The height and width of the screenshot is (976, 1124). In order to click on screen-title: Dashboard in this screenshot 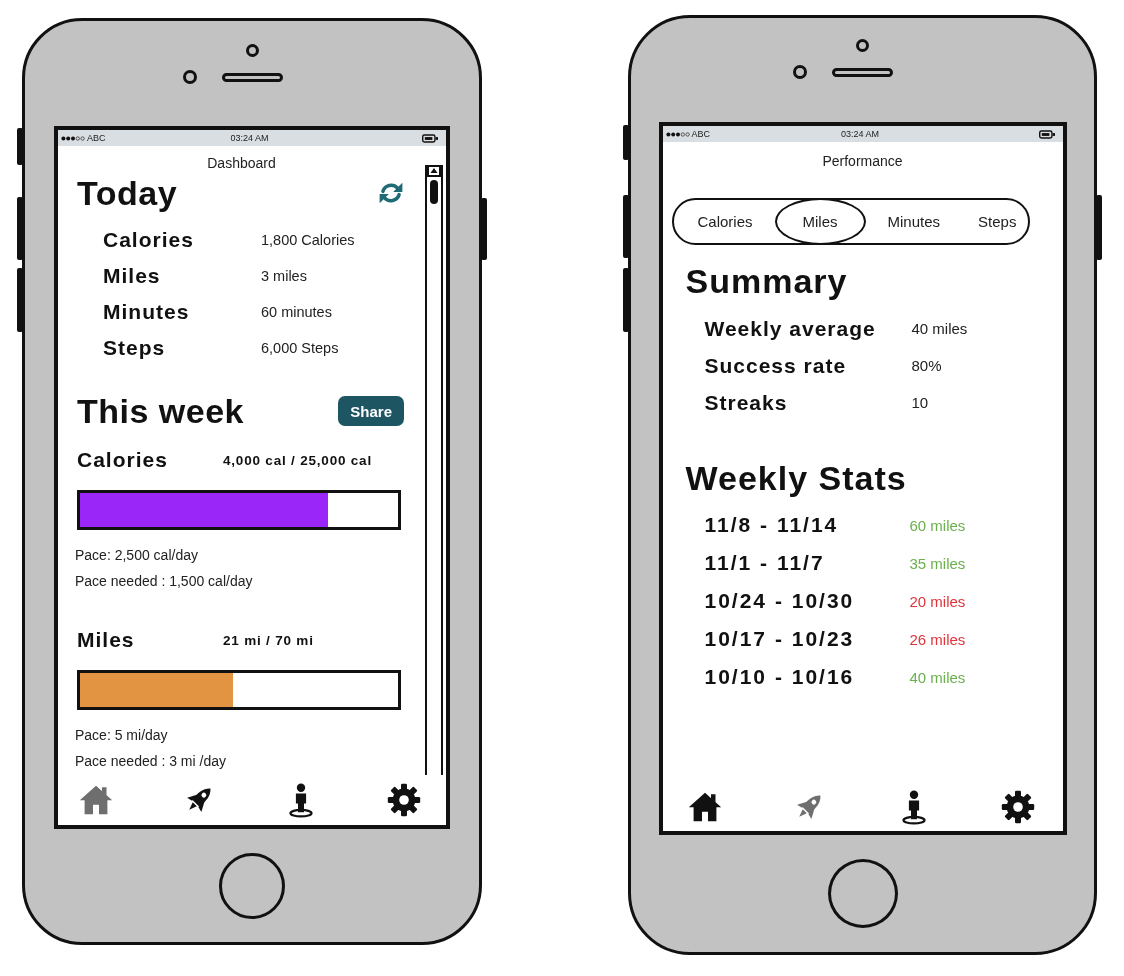, I will do `click(241, 163)`.